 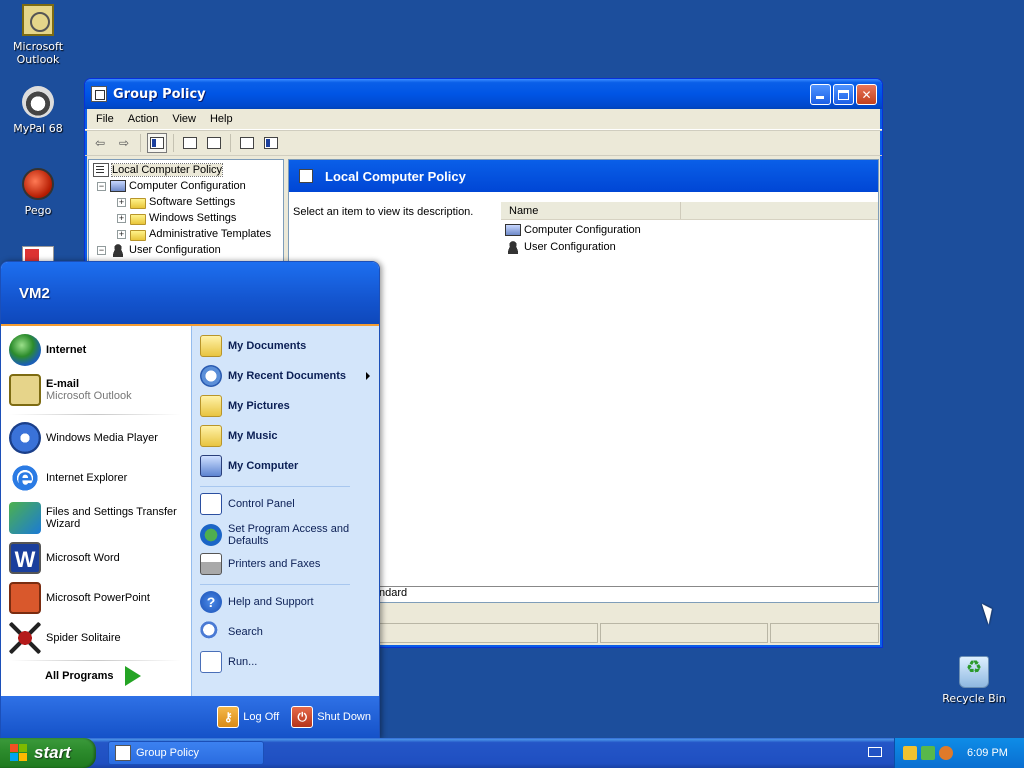 What do you see at coordinates (111, 518) in the screenshot?
I see `recent-label: Files and Settings Transfer Wizard` at bounding box center [111, 518].